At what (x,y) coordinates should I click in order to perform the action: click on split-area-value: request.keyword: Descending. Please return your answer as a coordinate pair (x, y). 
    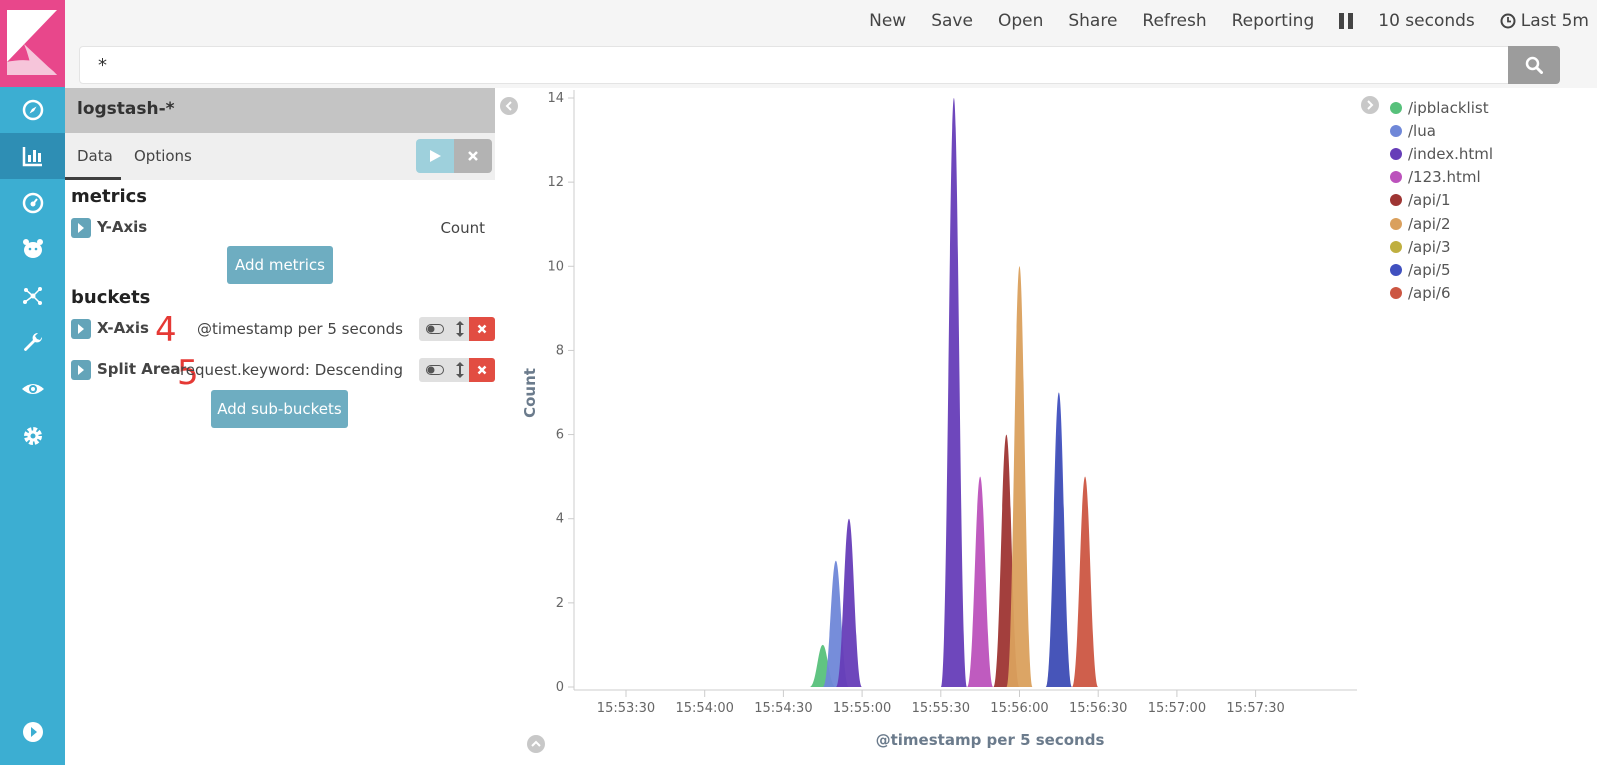
    Looking at the image, I should click on (291, 370).